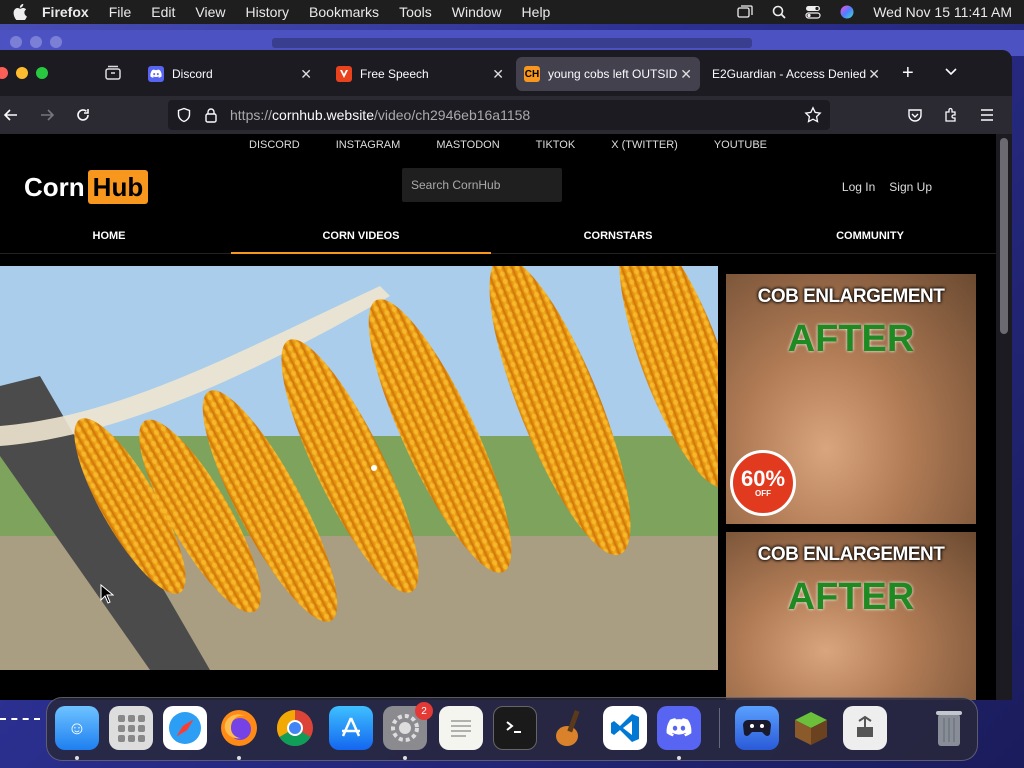  What do you see at coordinates (851, 399) in the screenshot?
I see `ad-banner-1: COB ENLARGEMENT AFTER 60% OFF` at bounding box center [851, 399].